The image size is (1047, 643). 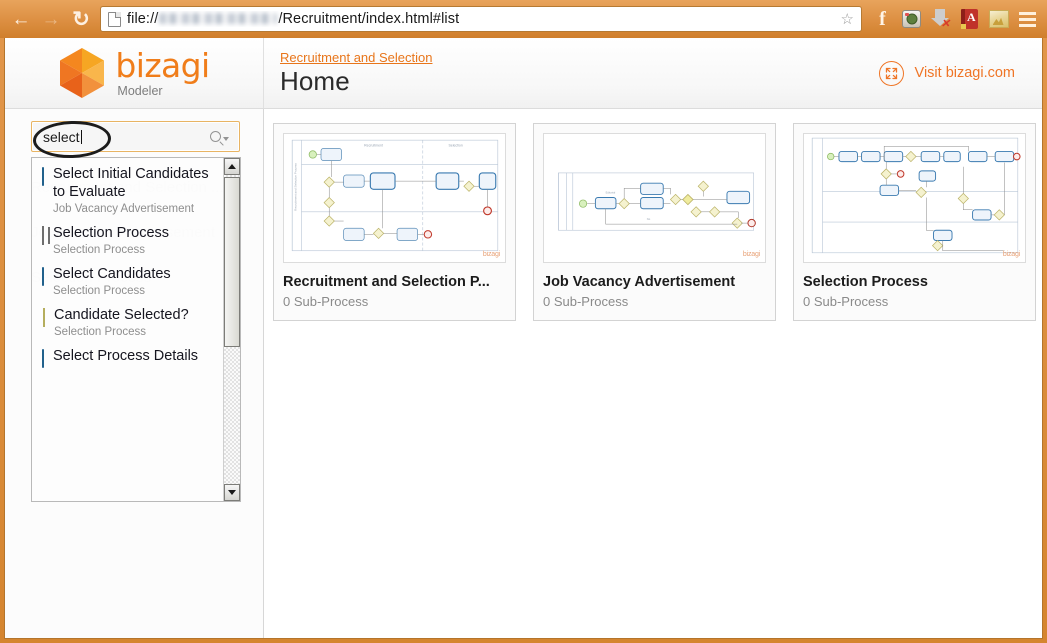 I want to click on bizagi-logo: bizagi Modeler, so click(x=134, y=73).